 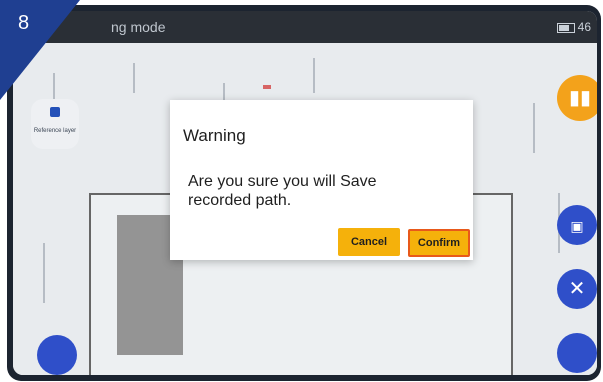 What do you see at coordinates (305, 27) in the screenshot?
I see `status-bar: ng mode 46` at bounding box center [305, 27].